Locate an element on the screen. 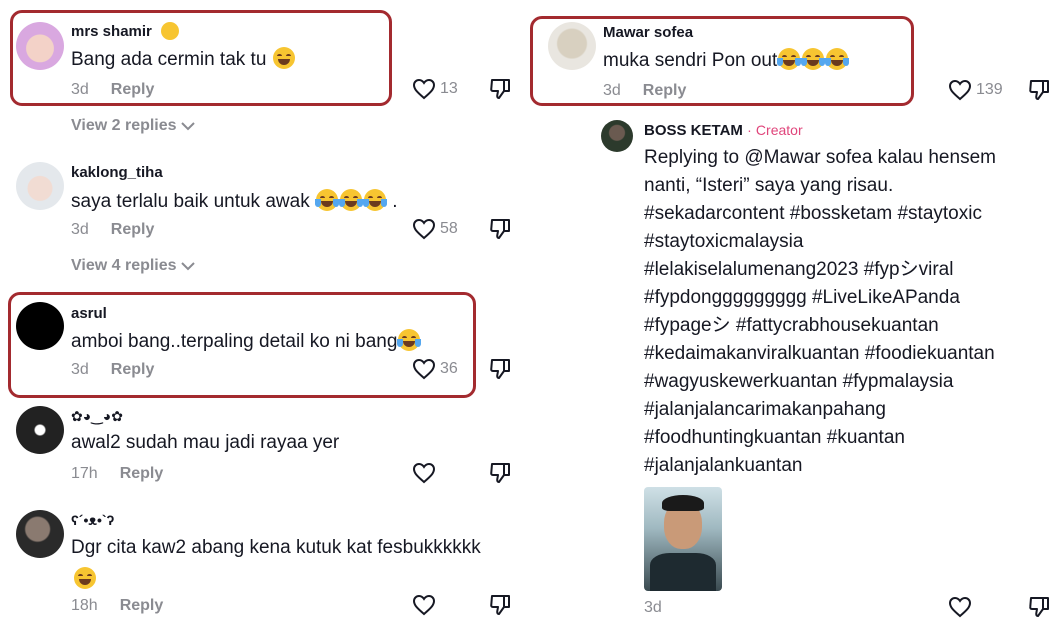 The image size is (1060, 620). creator-avatar is located at coordinates (617, 136).